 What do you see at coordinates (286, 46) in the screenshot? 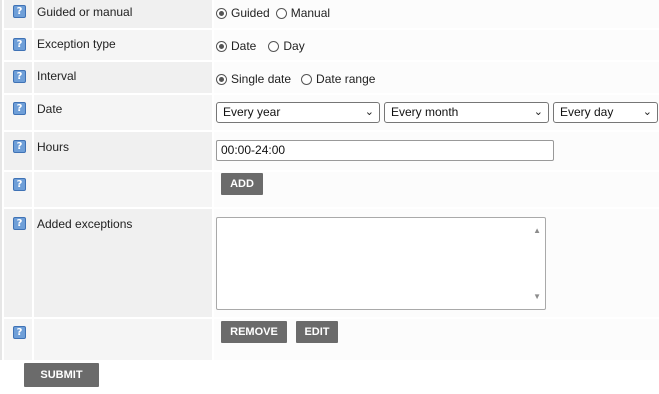
I see `radio-day: Day` at bounding box center [286, 46].